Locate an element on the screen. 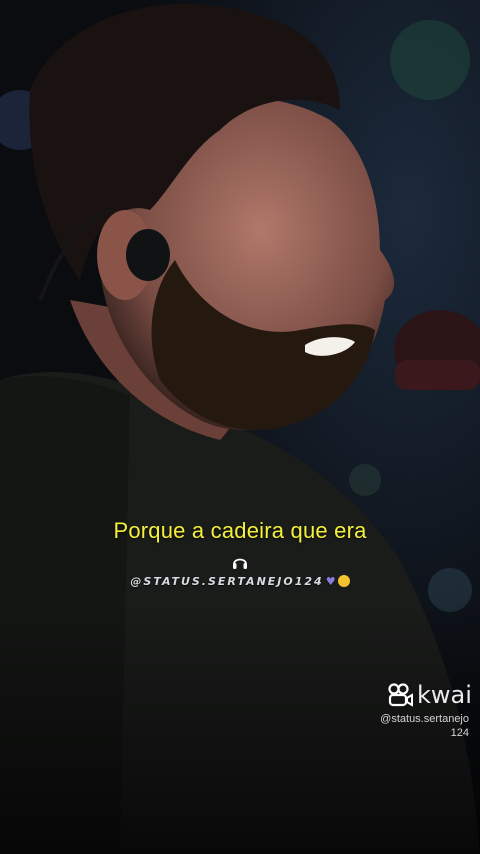 The width and height of the screenshot is (480, 854). creator-tag: @STATUS.SERTANEJO124 is located at coordinates (227, 581).